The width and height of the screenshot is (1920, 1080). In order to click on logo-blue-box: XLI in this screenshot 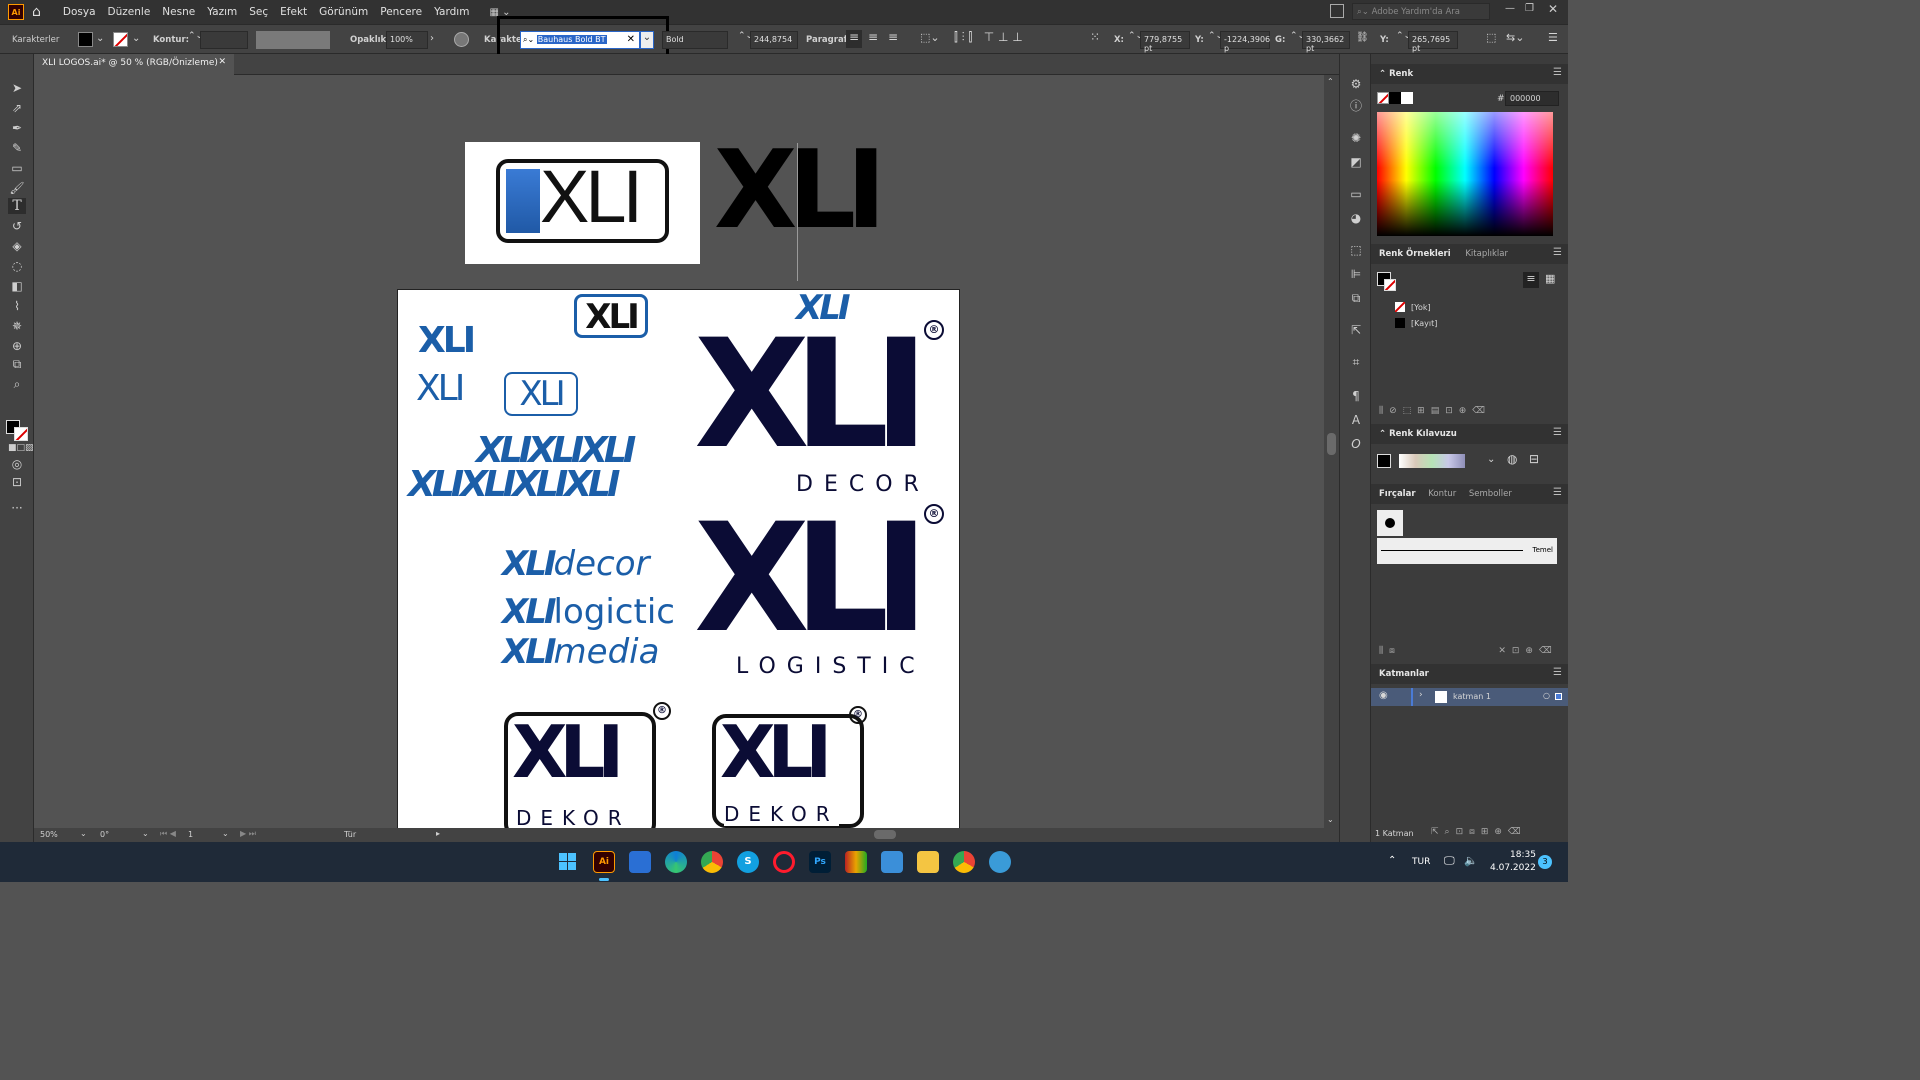, I will do `click(611, 316)`.